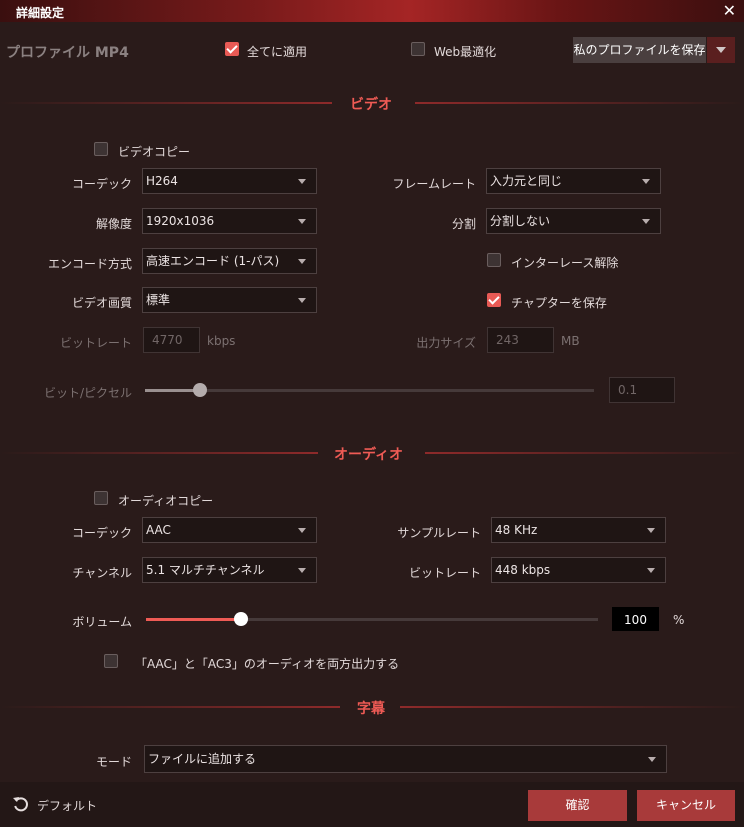  Describe the element at coordinates (565, 263) in the screenshot. I see `deinterlace-label: インターレース解除` at that location.